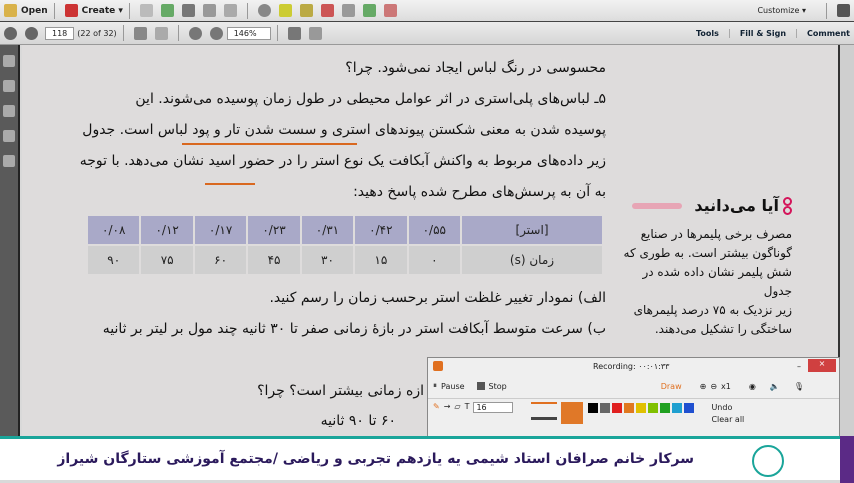 The width and height of the screenshot is (854, 483). Describe the element at coordinates (188, 10) in the screenshot. I see `print-icon` at that location.